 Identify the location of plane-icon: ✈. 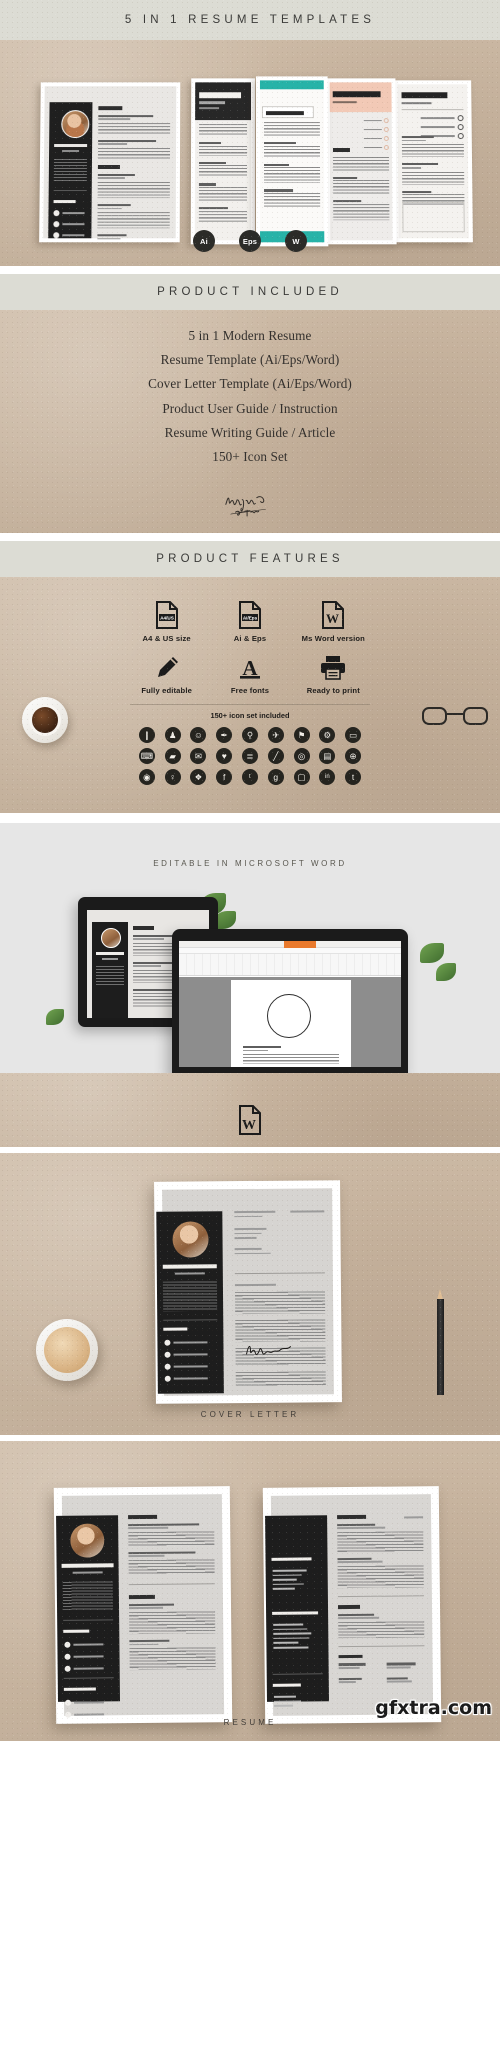
(275, 735).